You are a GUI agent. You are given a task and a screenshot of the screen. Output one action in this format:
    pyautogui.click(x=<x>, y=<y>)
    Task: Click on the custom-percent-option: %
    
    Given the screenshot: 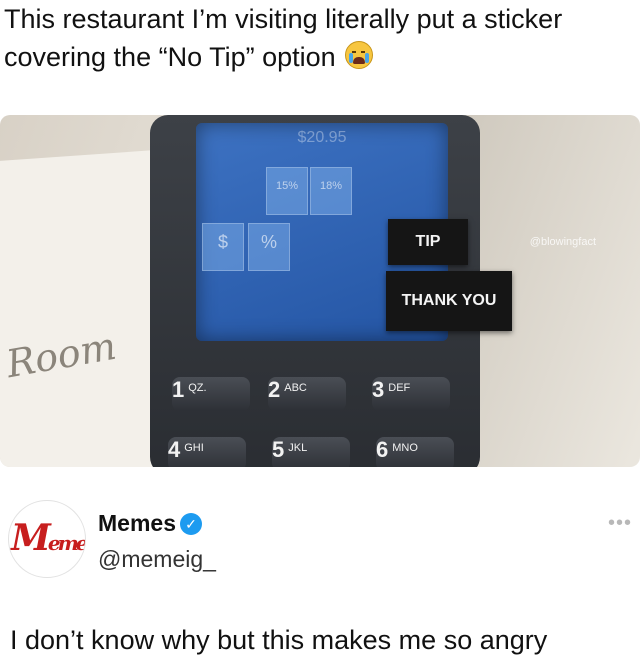 What is the action you would take?
    pyautogui.click(x=269, y=247)
    